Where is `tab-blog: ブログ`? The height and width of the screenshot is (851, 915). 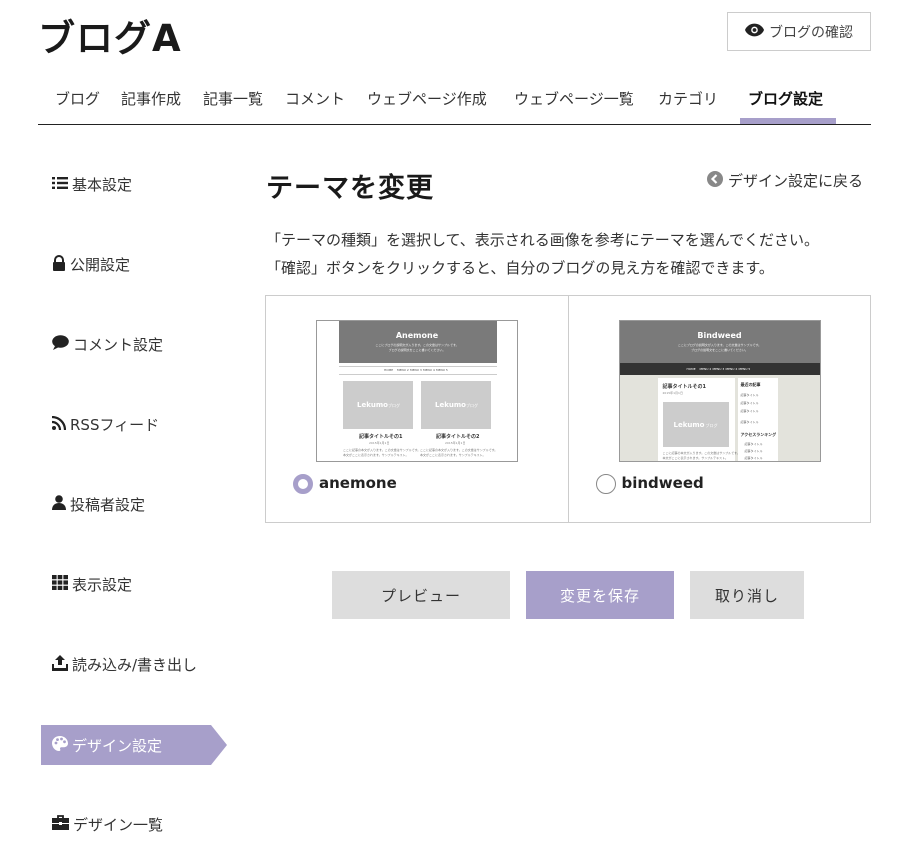 tab-blog: ブログ is located at coordinates (77, 98).